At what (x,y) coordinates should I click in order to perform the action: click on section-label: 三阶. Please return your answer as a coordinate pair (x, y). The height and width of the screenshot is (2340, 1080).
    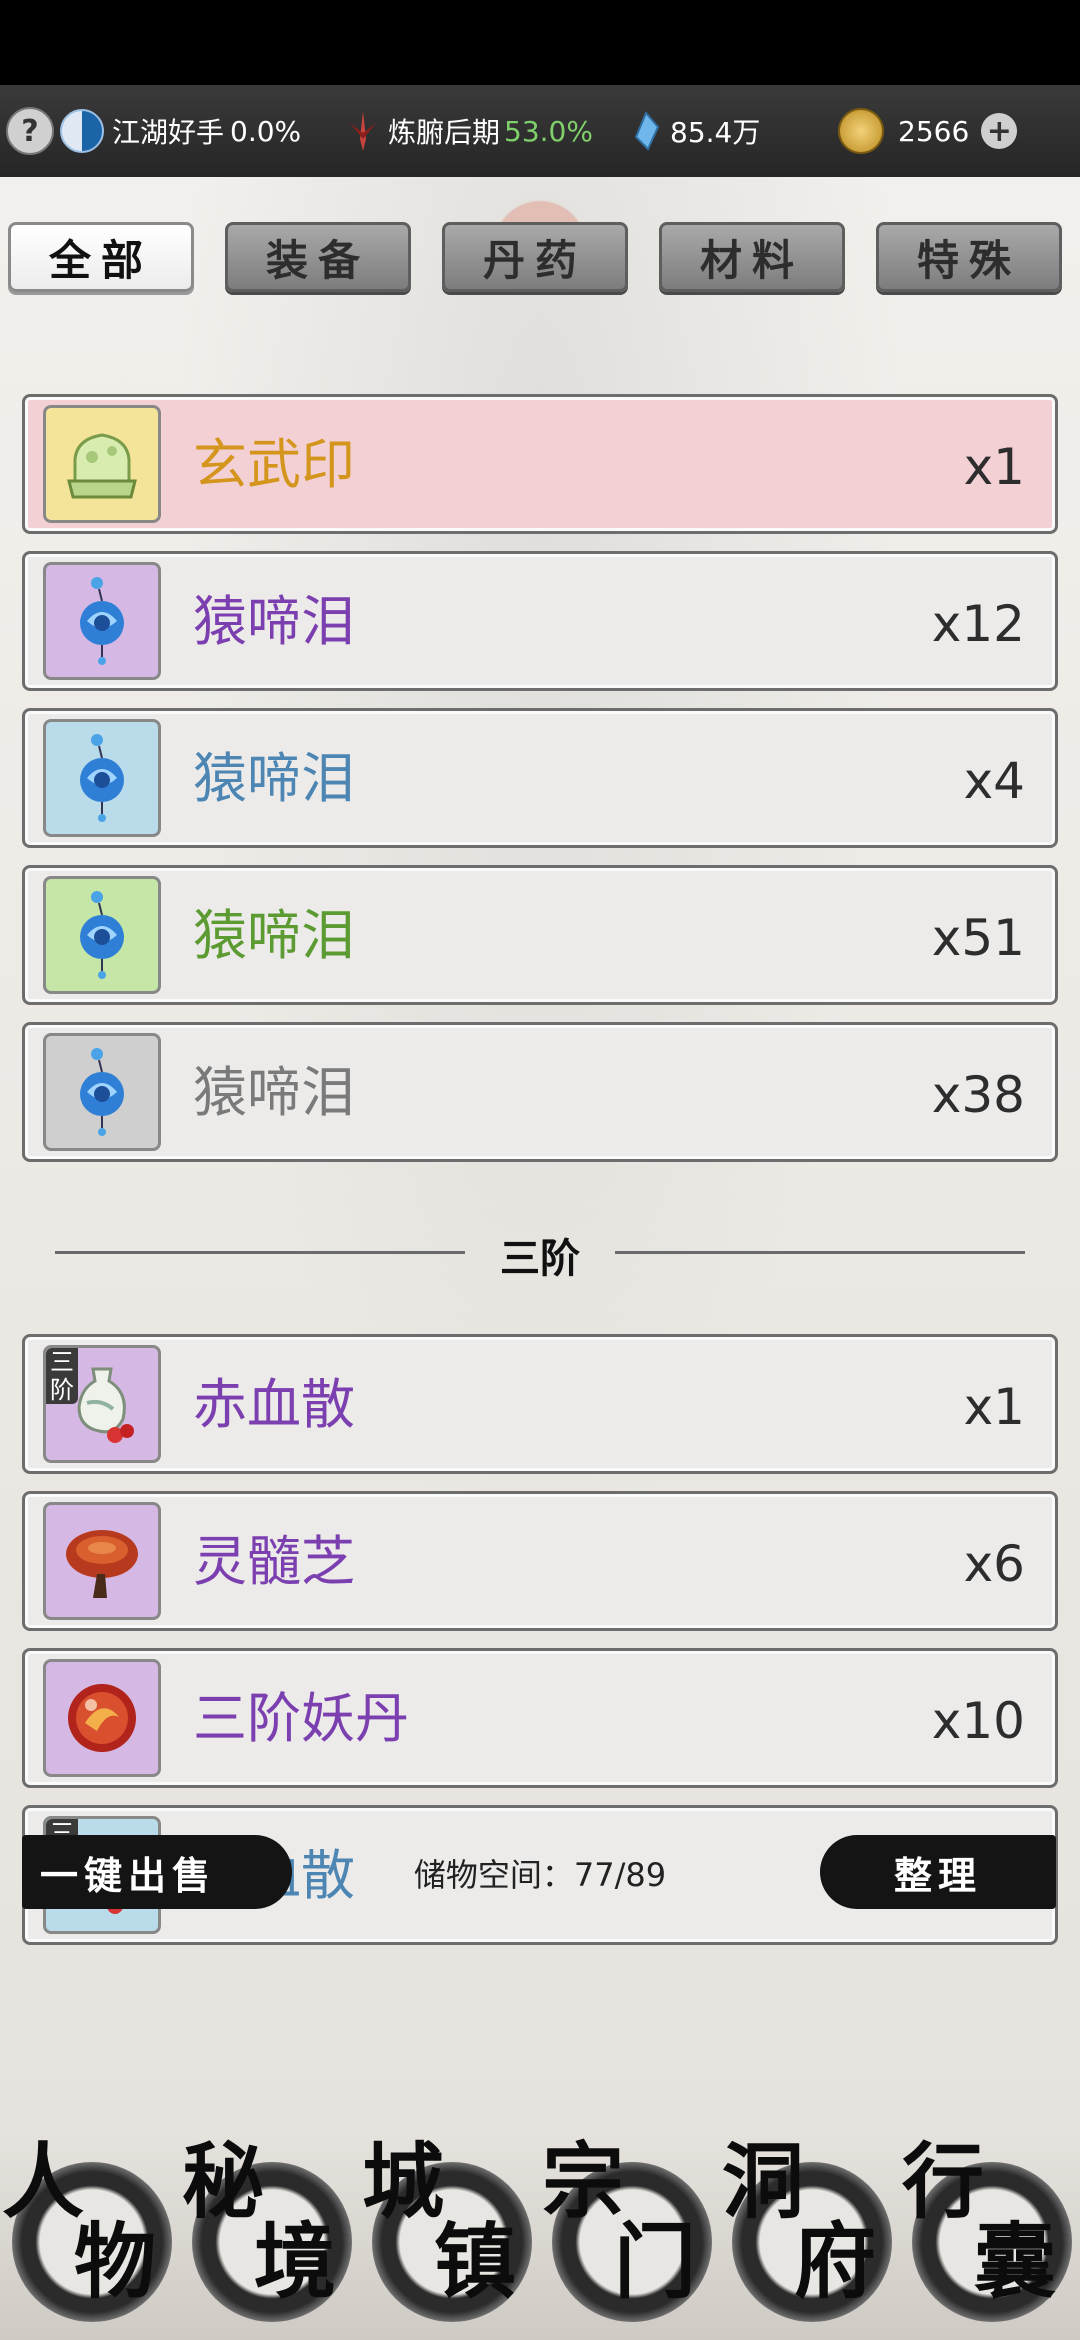
    Looking at the image, I should click on (540, 1258).